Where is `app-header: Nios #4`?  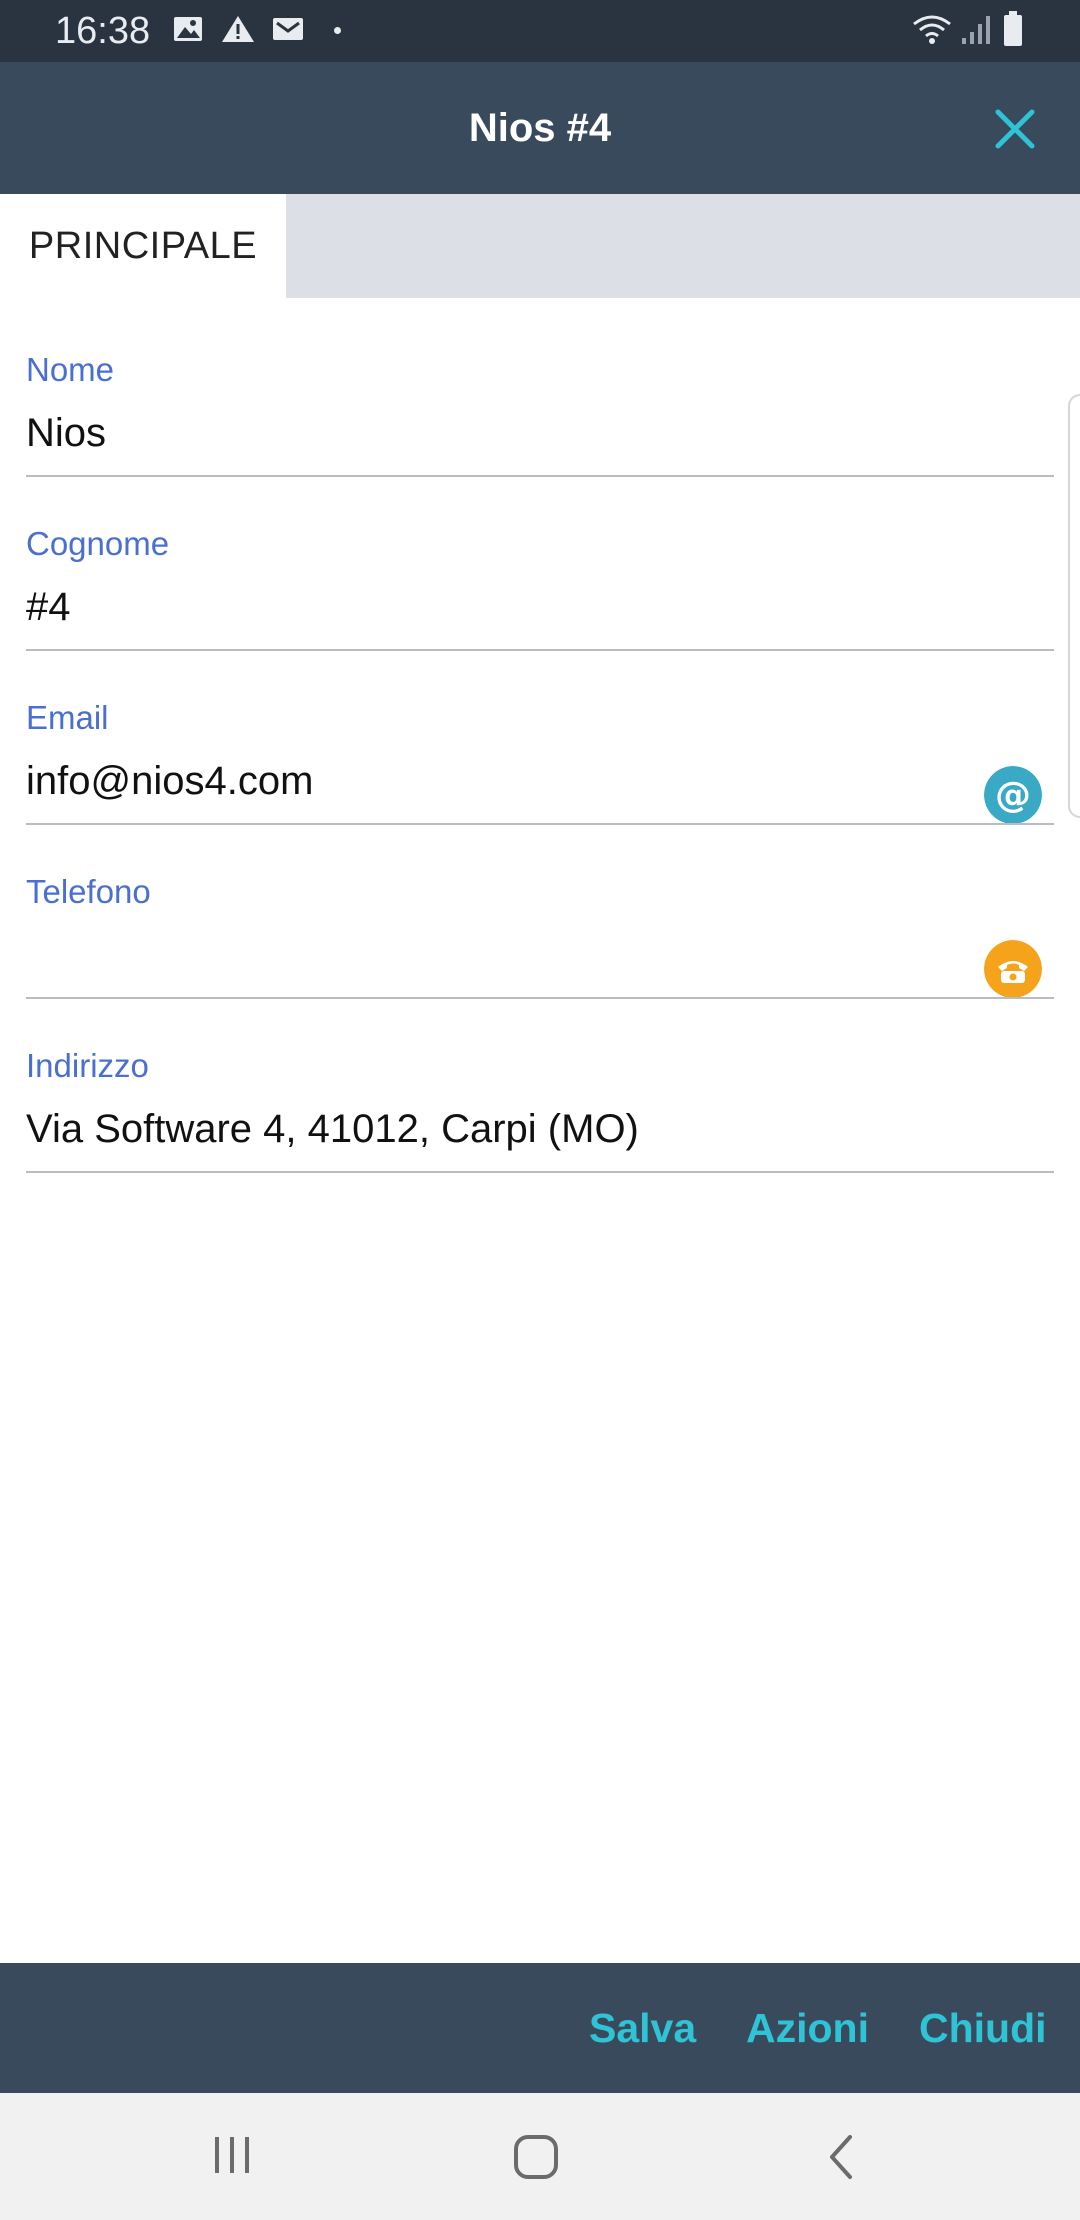 app-header: Nios #4 is located at coordinates (540, 128).